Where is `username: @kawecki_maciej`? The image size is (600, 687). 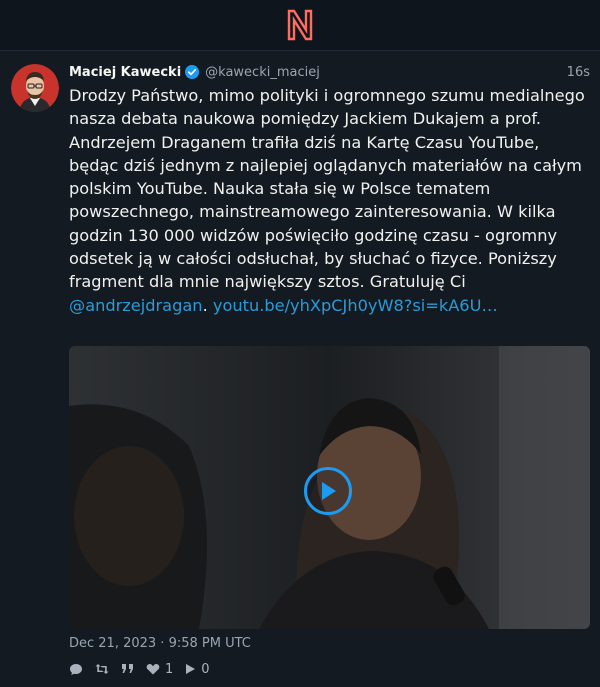 username: @kawecki_maciej is located at coordinates (262, 72).